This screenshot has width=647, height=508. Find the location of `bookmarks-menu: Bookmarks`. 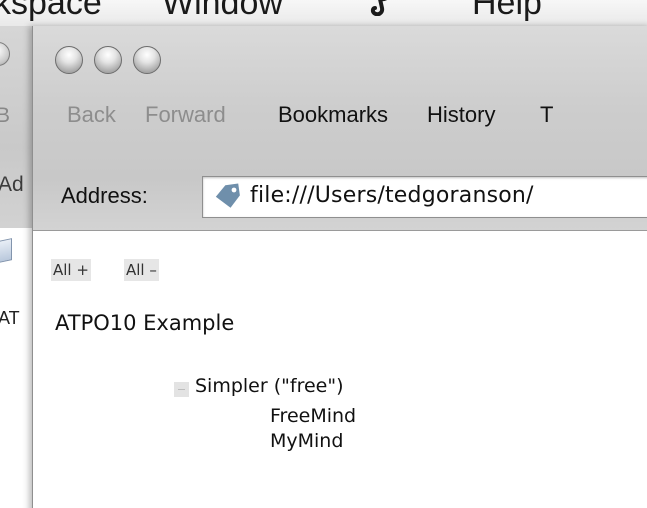

bookmarks-menu: Bookmarks is located at coordinates (333, 115).